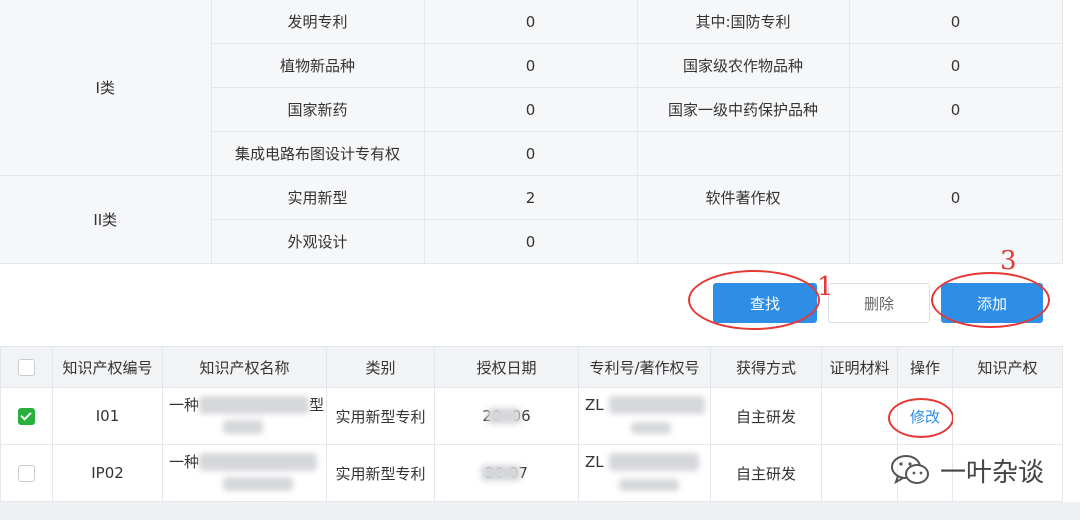  What do you see at coordinates (879, 303) in the screenshot?
I see `delete-button: 删除` at bounding box center [879, 303].